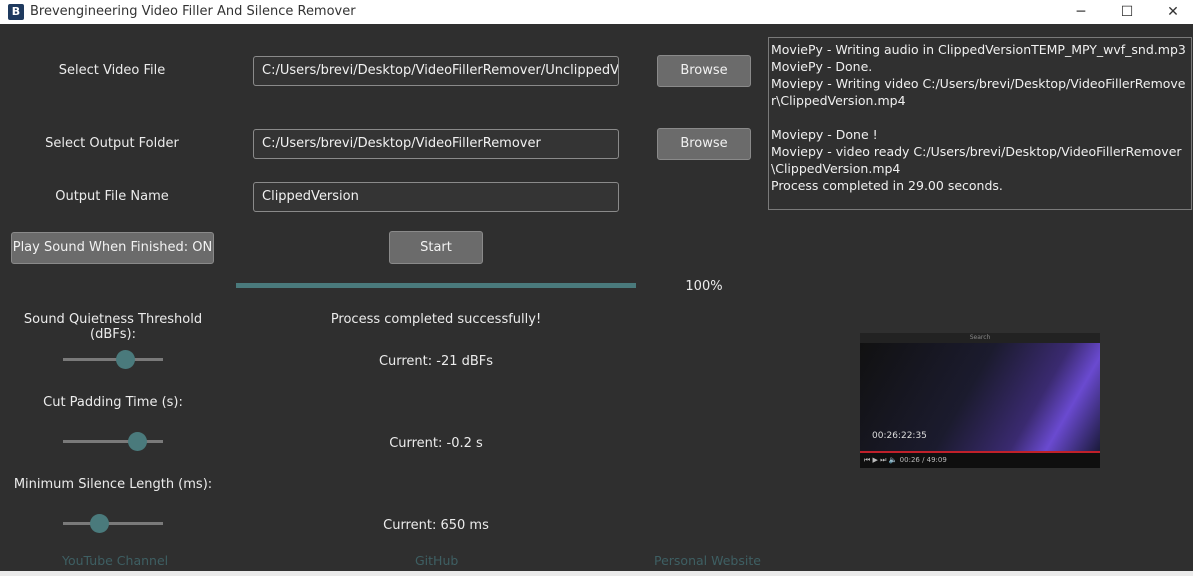  I want to click on padding-slider-handle, so click(137, 441).